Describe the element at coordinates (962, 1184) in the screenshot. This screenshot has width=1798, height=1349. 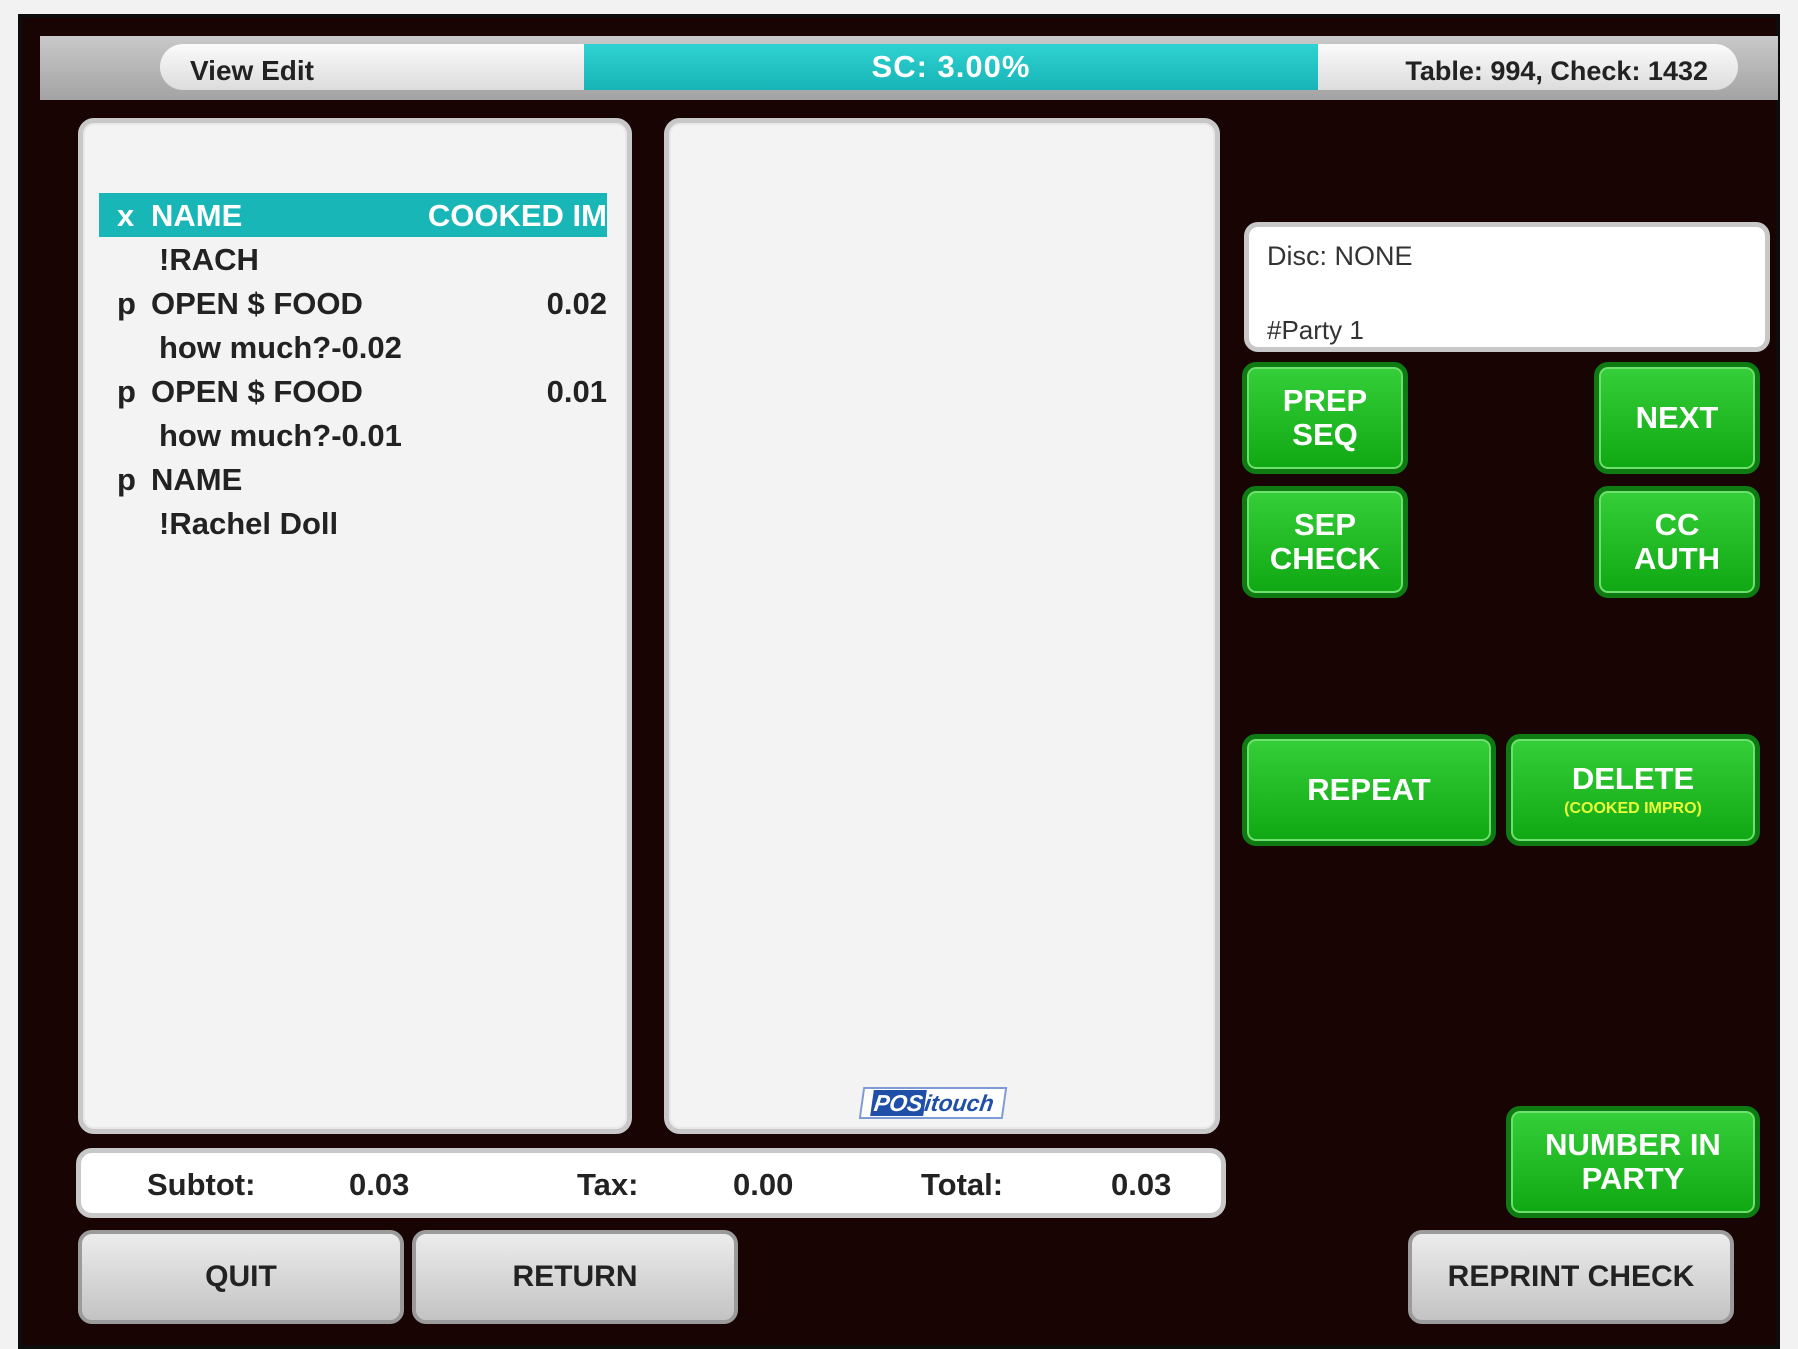
I see `total-label: Total:` at that location.